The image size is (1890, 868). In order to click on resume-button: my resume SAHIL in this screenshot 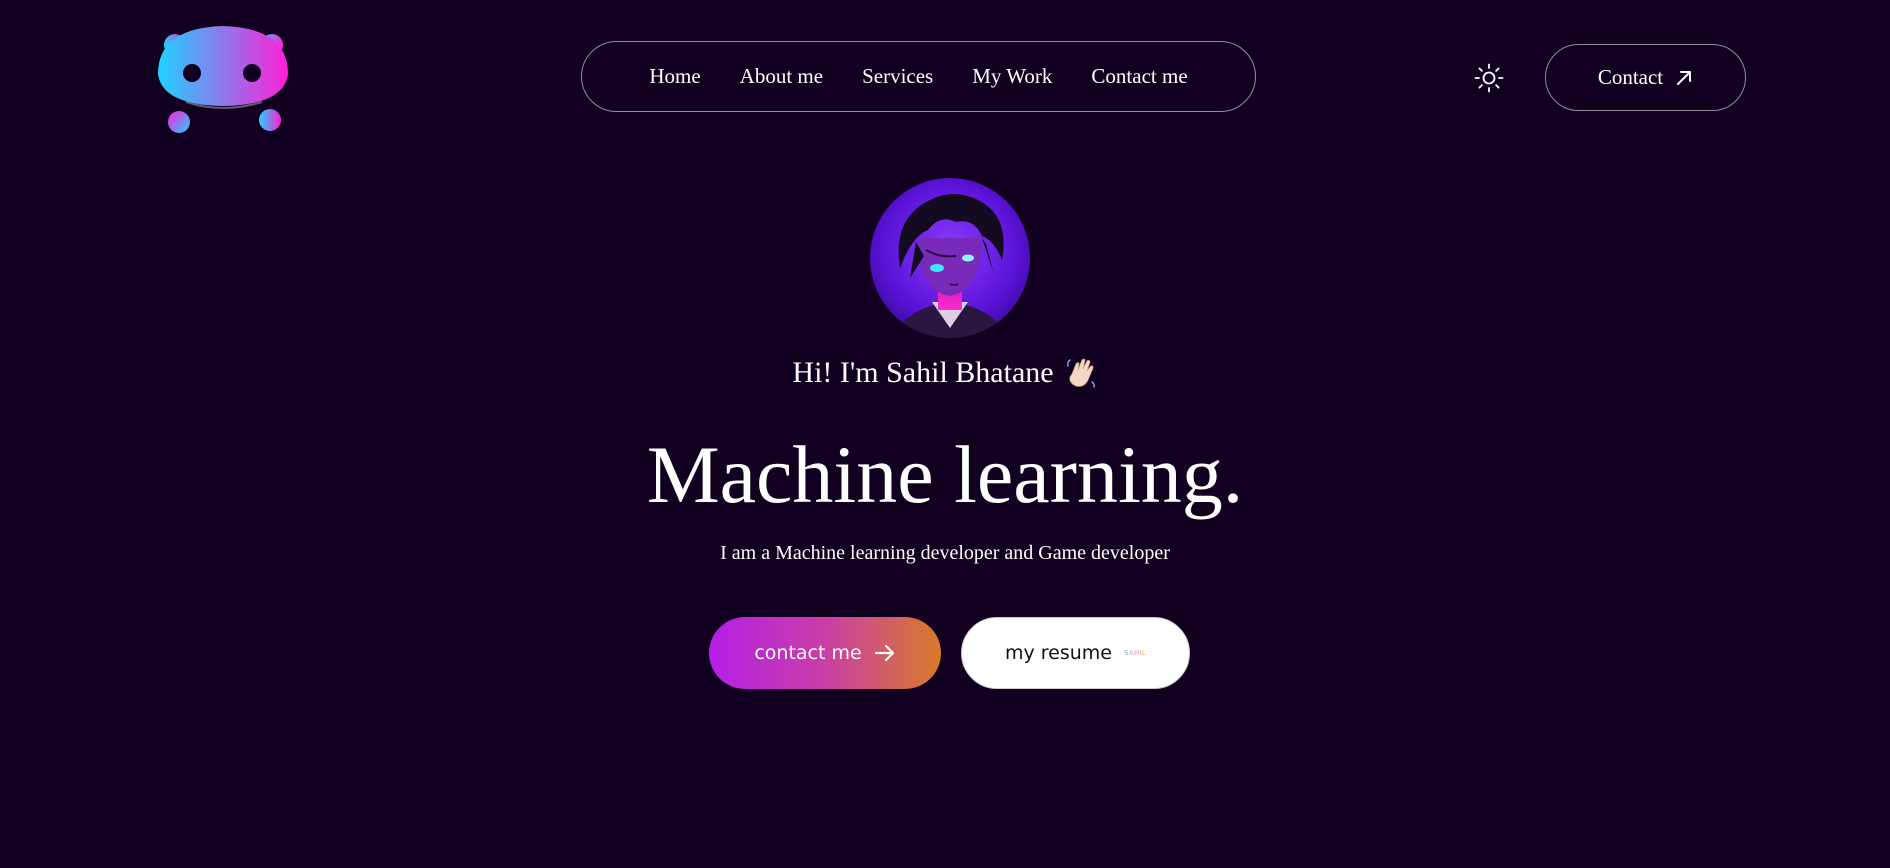, I will do `click(1075, 653)`.